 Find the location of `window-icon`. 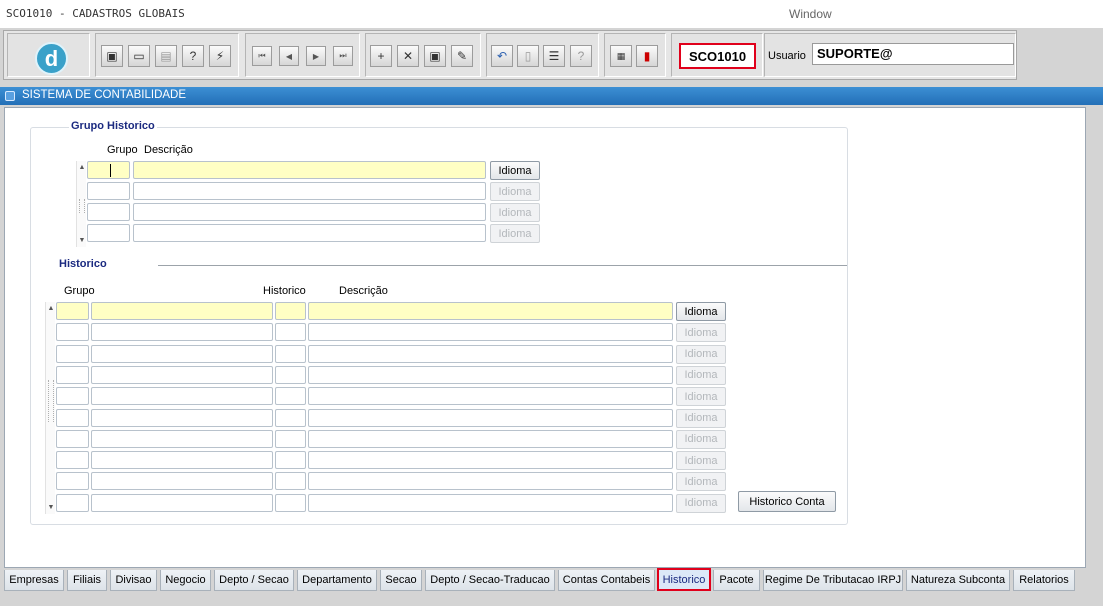

window-icon is located at coordinates (10, 96).